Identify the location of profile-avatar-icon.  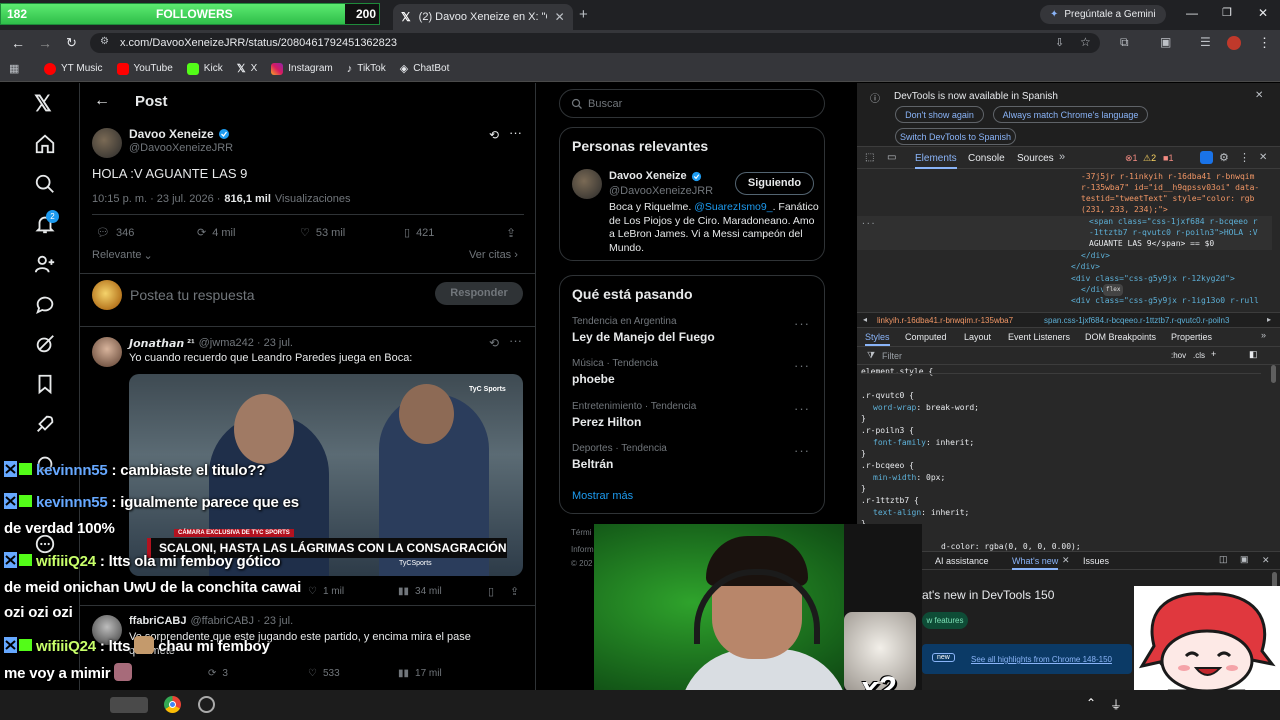
(1234, 43).